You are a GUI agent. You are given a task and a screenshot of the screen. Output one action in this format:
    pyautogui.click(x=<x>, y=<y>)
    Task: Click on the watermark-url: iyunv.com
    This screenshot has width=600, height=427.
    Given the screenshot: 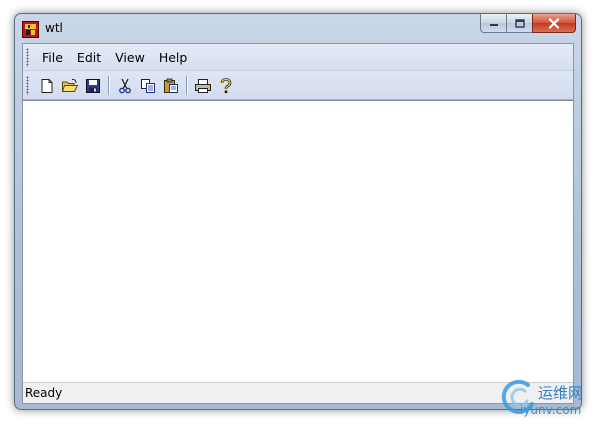 What is the action you would take?
    pyautogui.click(x=551, y=410)
    